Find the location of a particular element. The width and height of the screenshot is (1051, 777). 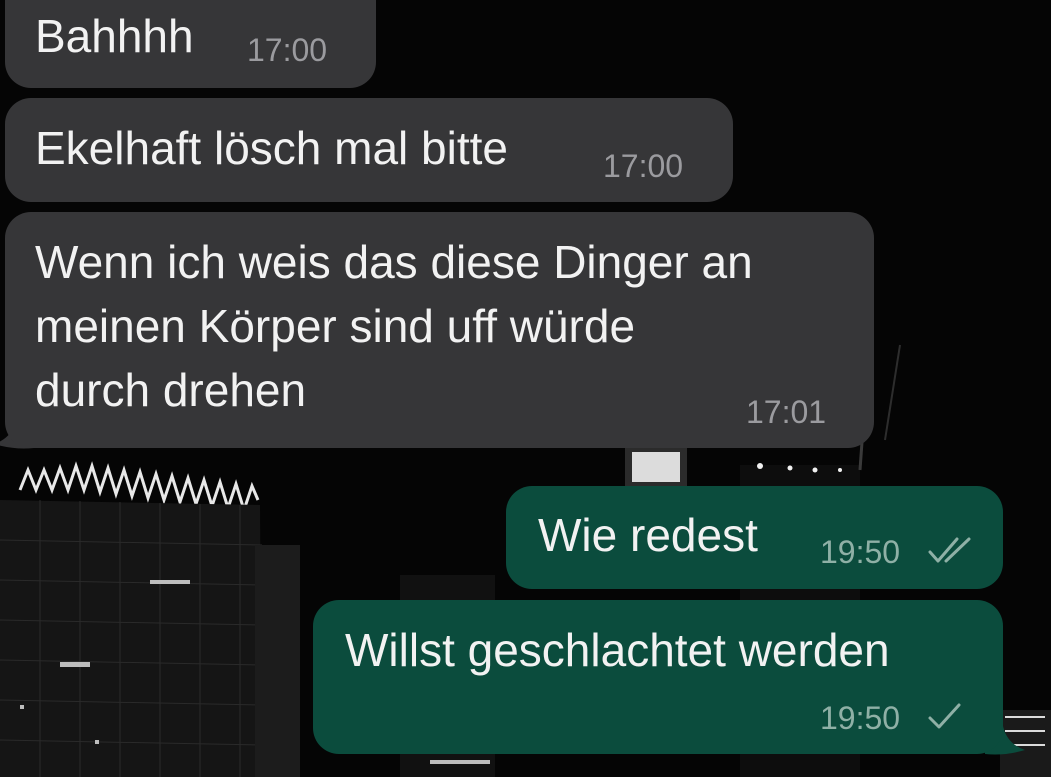

message-text: Wie redest is located at coordinates (648, 535).